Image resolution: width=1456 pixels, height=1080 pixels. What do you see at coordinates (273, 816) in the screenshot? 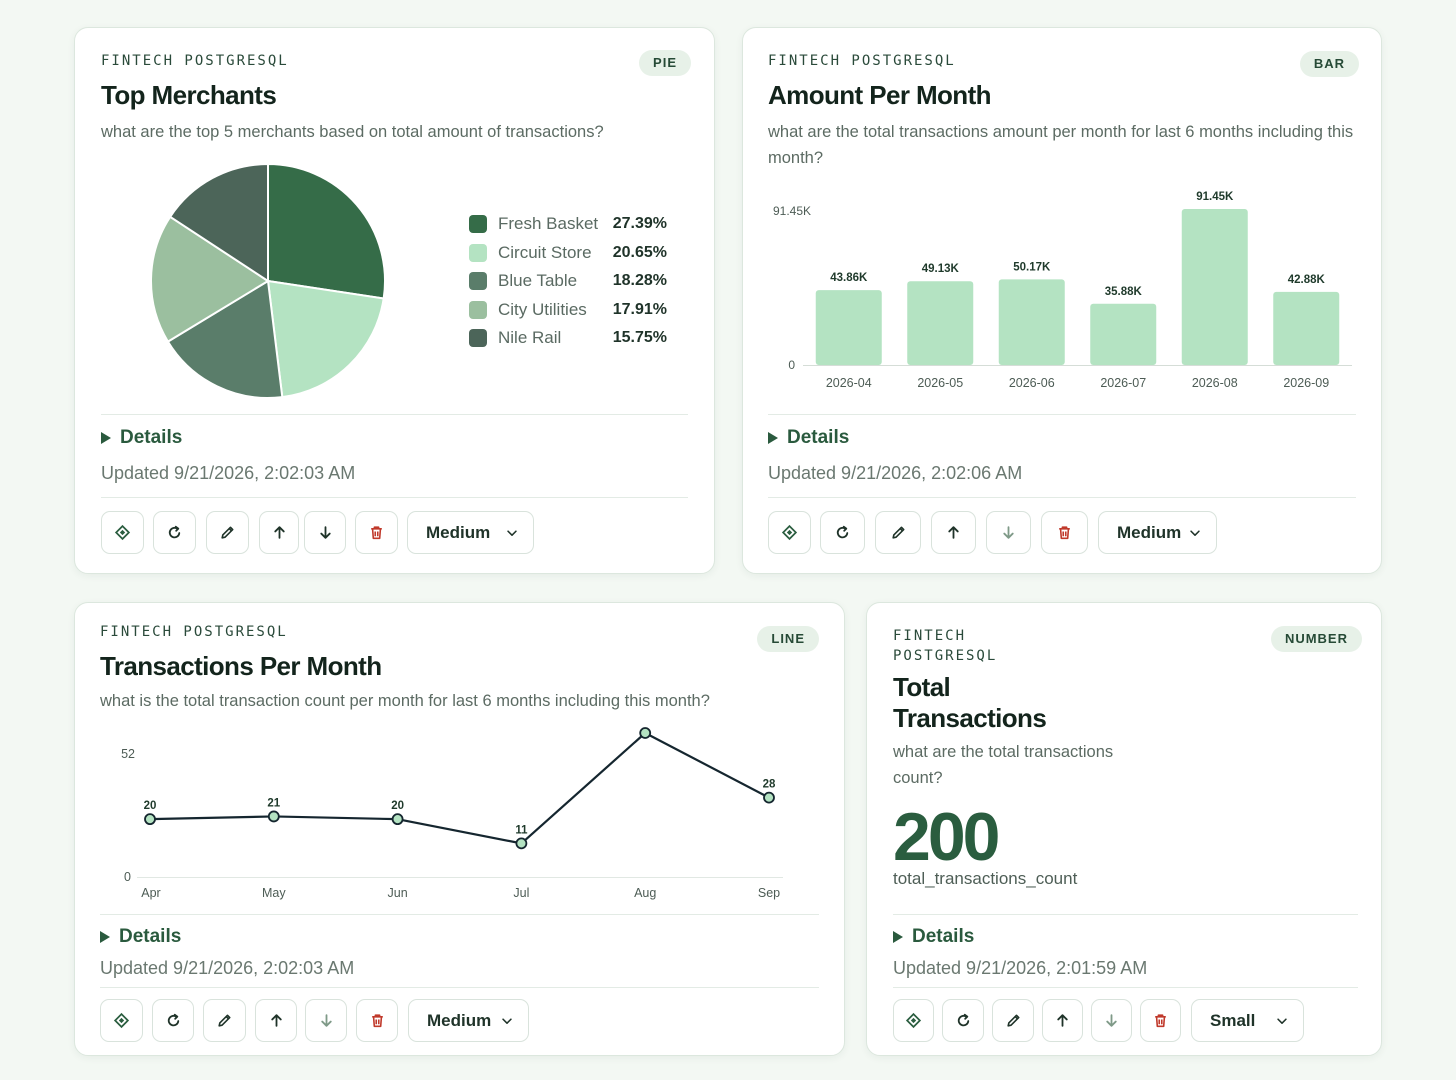
I see `line-point-May` at bounding box center [273, 816].